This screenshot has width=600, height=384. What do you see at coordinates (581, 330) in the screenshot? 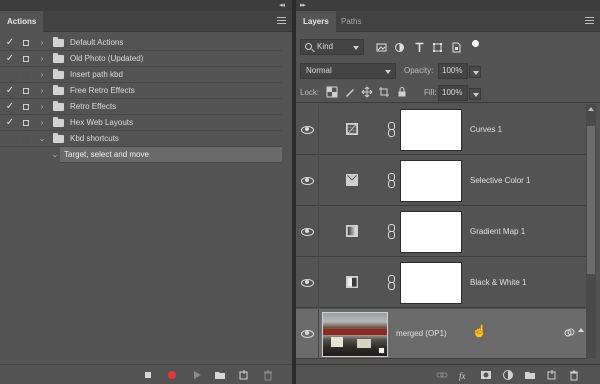
I see `collapse-effects-icon` at bounding box center [581, 330].